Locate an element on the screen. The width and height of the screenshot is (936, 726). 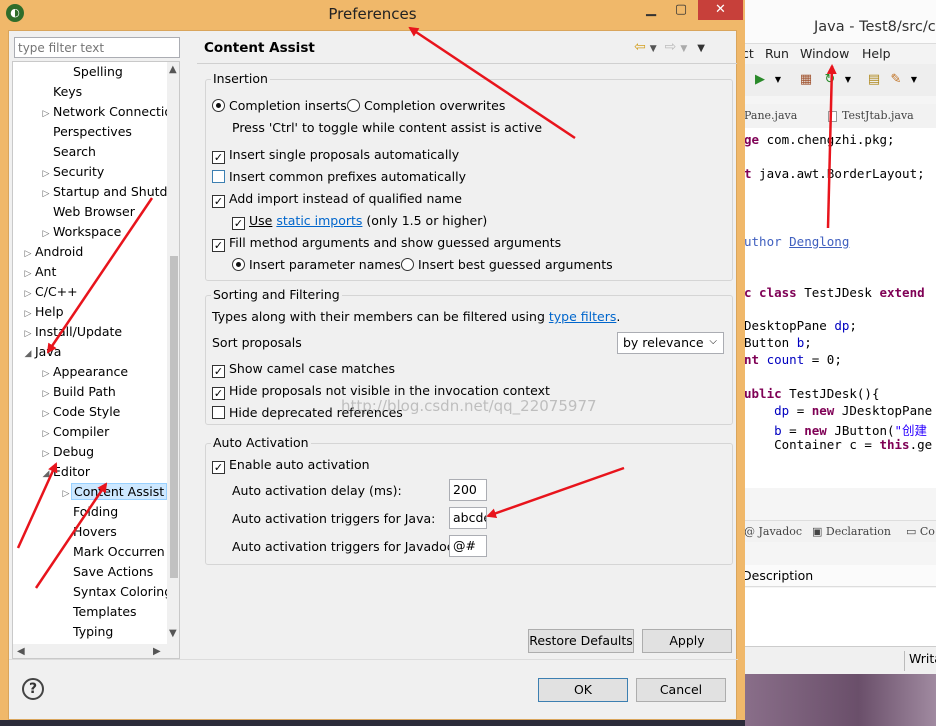
cancel-button: Cancel is located at coordinates (681, 690).